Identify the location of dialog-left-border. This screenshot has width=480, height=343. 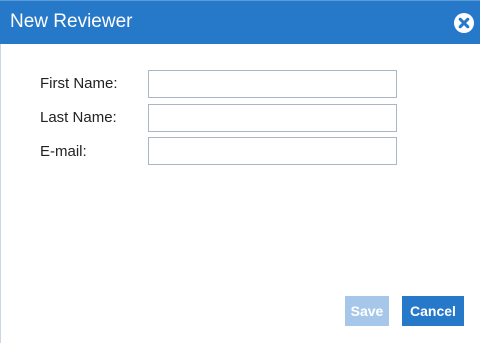
(0, 193).